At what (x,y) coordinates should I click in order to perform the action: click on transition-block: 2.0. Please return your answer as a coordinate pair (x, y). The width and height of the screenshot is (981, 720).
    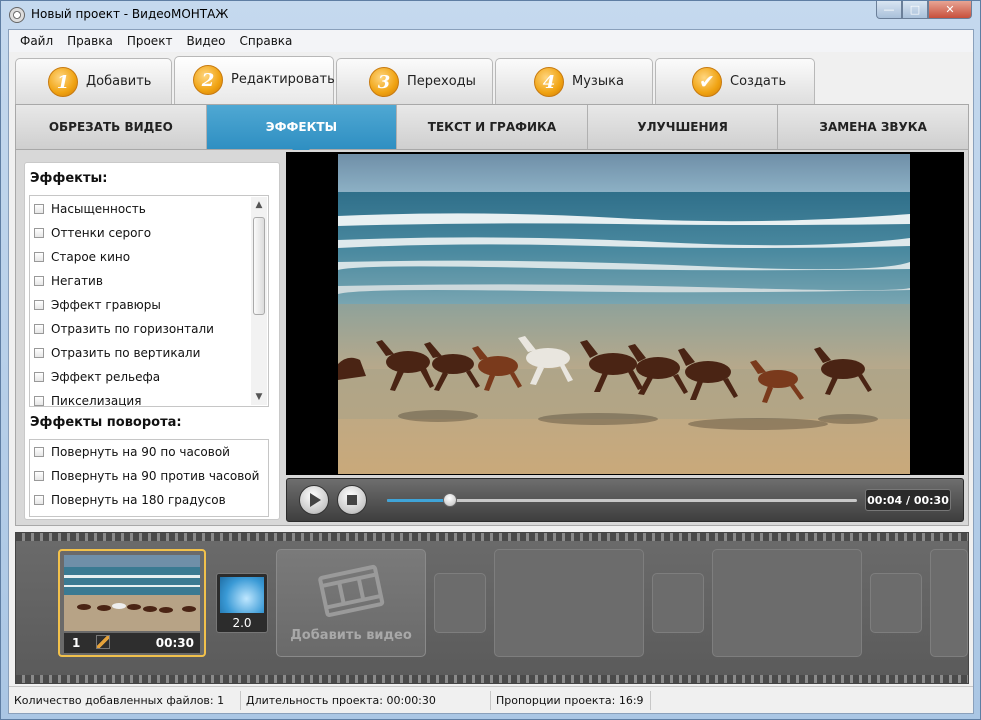
    Looking at the image, I should click on (242, 603).